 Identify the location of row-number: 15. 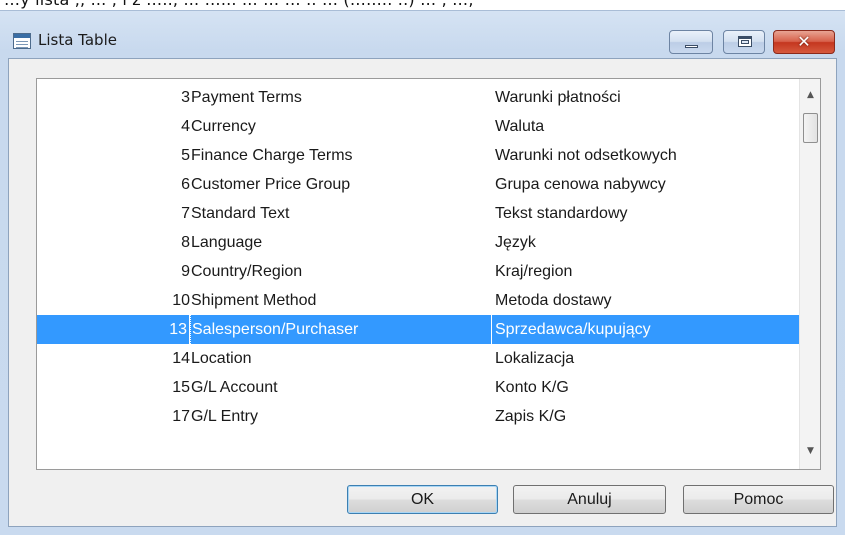
(181, 387).